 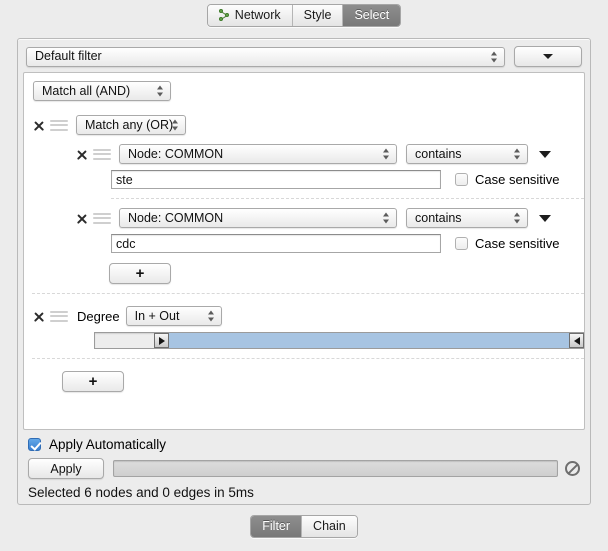 I want to click on network-graph-icon, so click(x=224, y=15).